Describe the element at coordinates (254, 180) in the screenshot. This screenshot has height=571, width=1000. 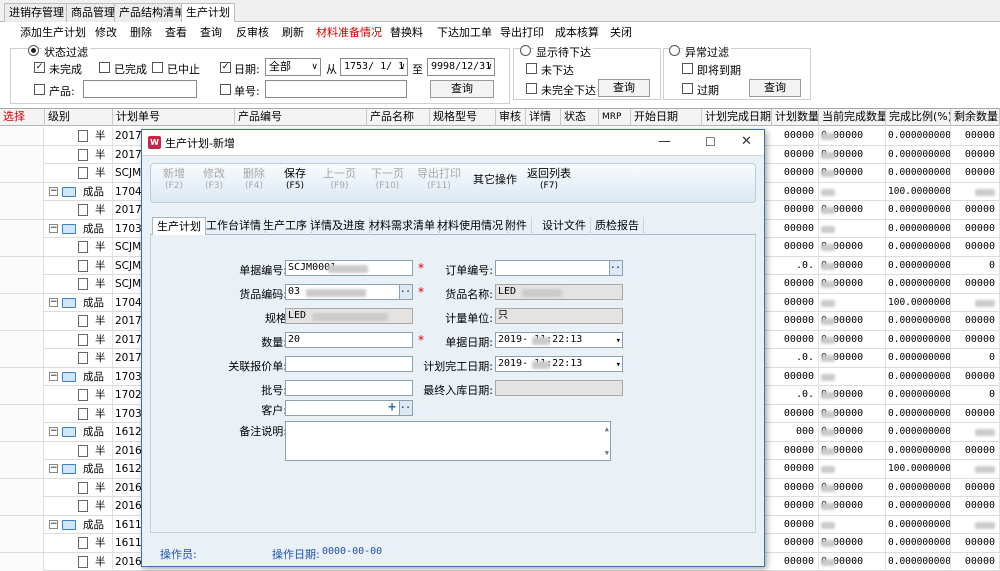
I see `delete-button: 删除 (F4)` at that location.